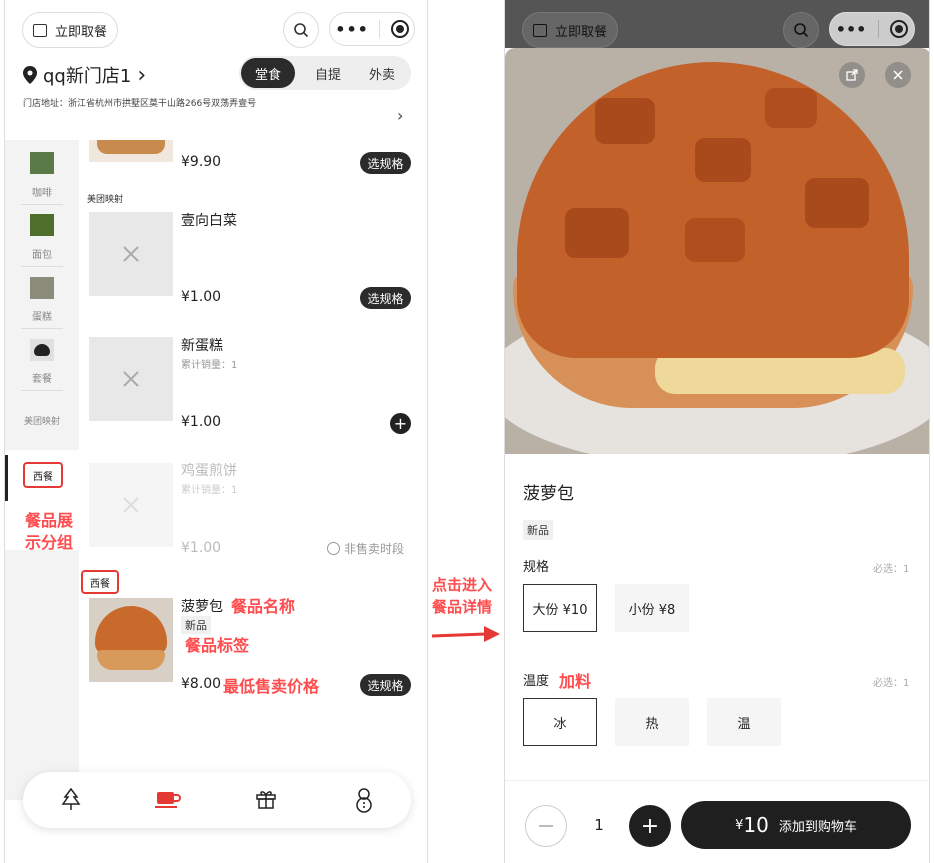 The width and height of the screenshot is (934, 863). What do you see at coordinates (42, 350) in the screenshot?
I see `category-icon-set` at bounding box center [42, 350].